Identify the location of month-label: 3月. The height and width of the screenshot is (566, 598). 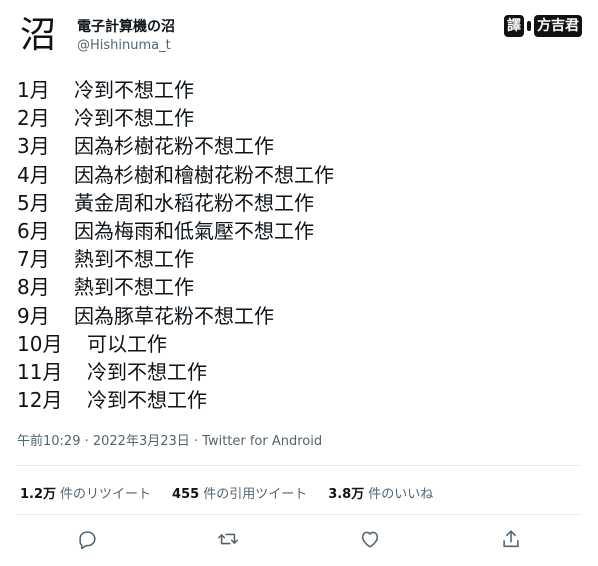
(33, 146).